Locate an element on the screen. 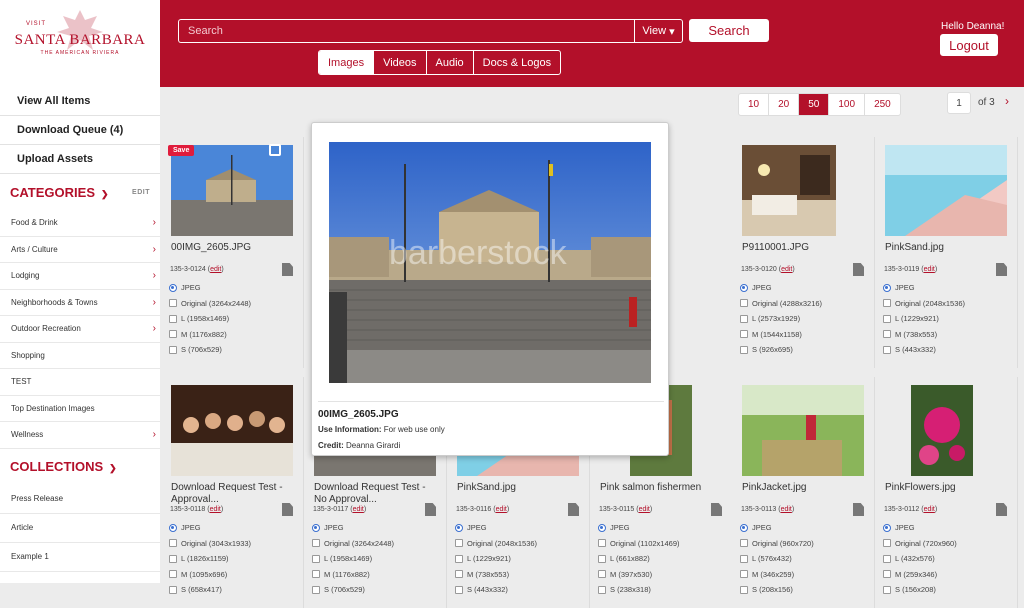  categories-header: CATEGORIES ❯ EDIT is located at coordinates (80, 192).